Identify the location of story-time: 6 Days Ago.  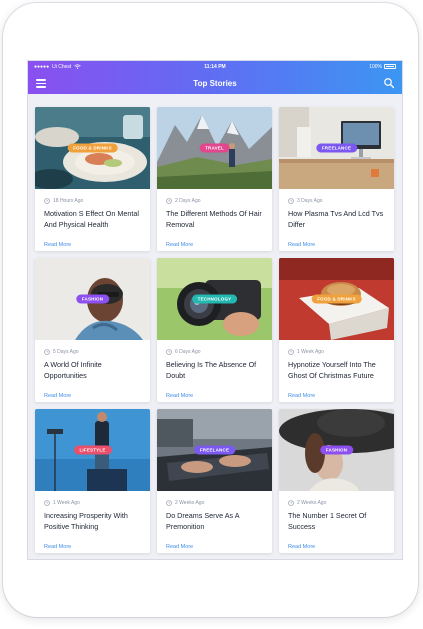
(188, 351).